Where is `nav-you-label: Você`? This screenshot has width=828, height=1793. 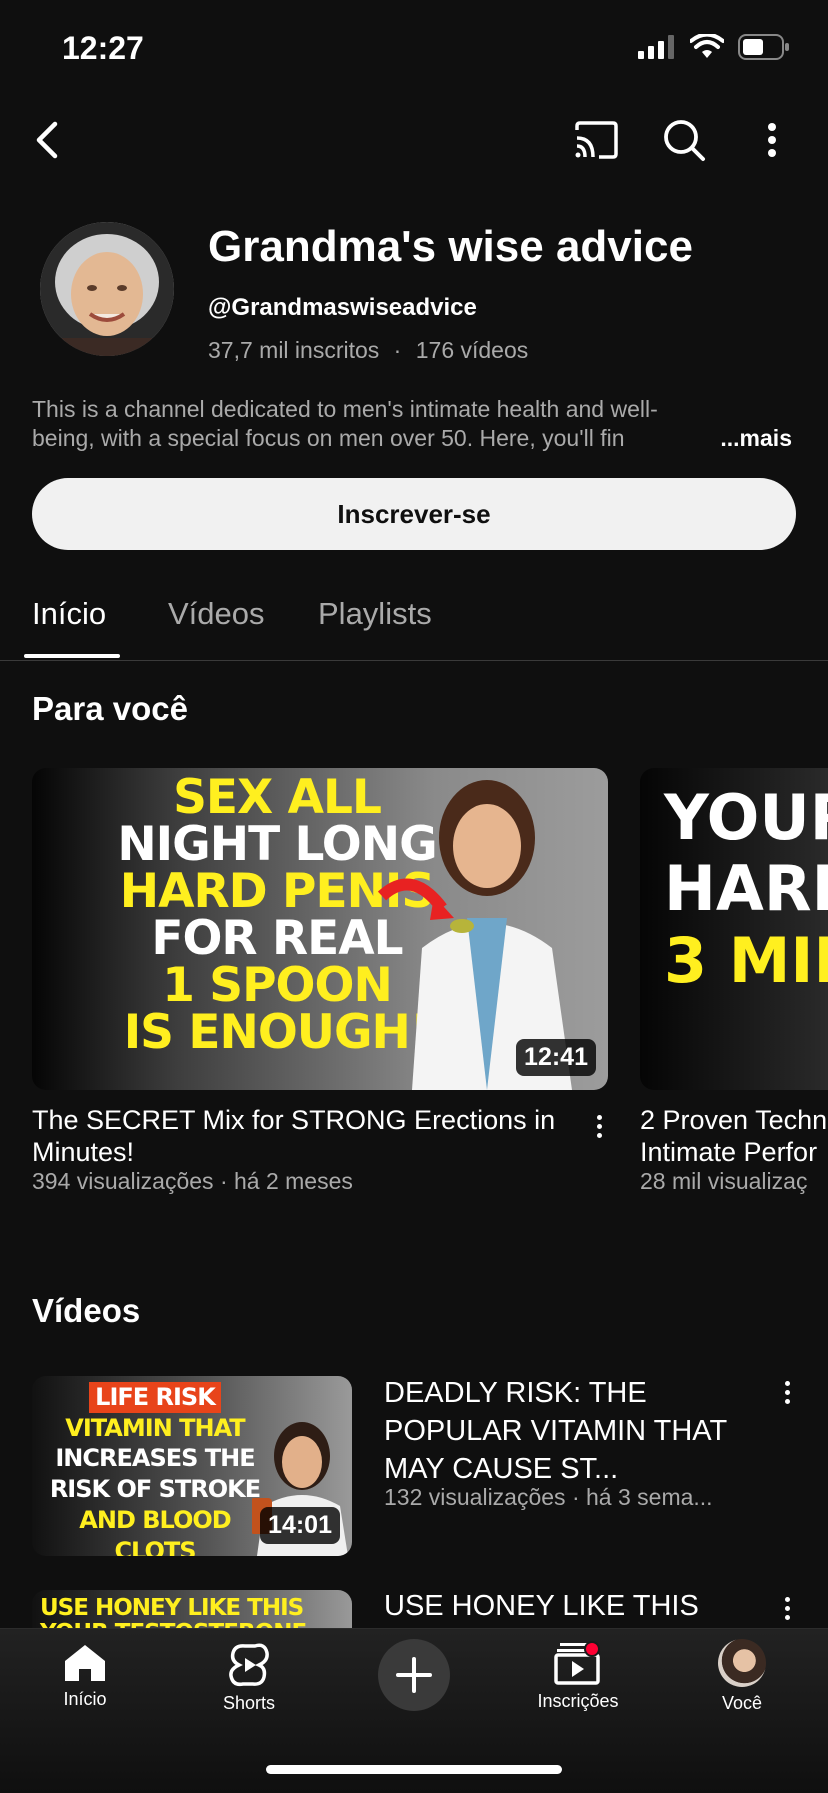
nav-you-label: Você is located at coordinates (742, 1703).